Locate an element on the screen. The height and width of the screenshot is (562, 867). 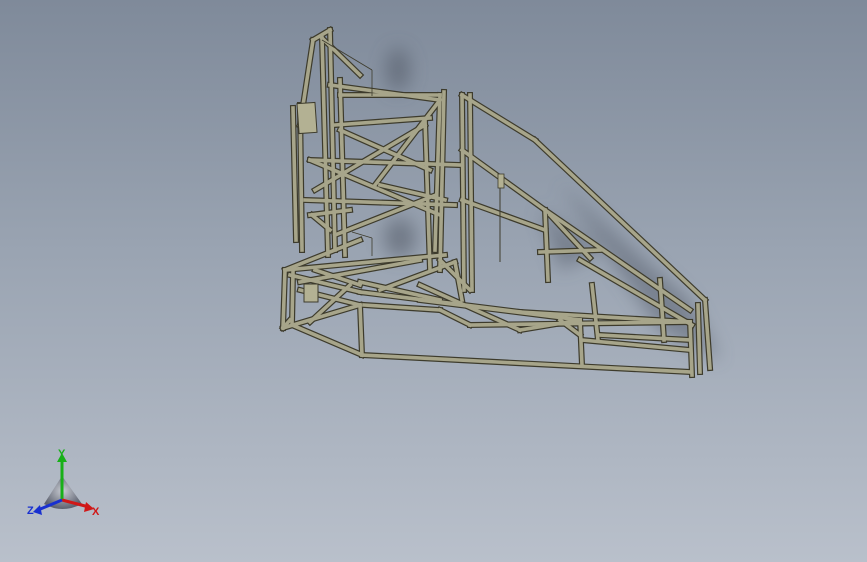
x-axis-label: X is located at coordinates (96, 512).